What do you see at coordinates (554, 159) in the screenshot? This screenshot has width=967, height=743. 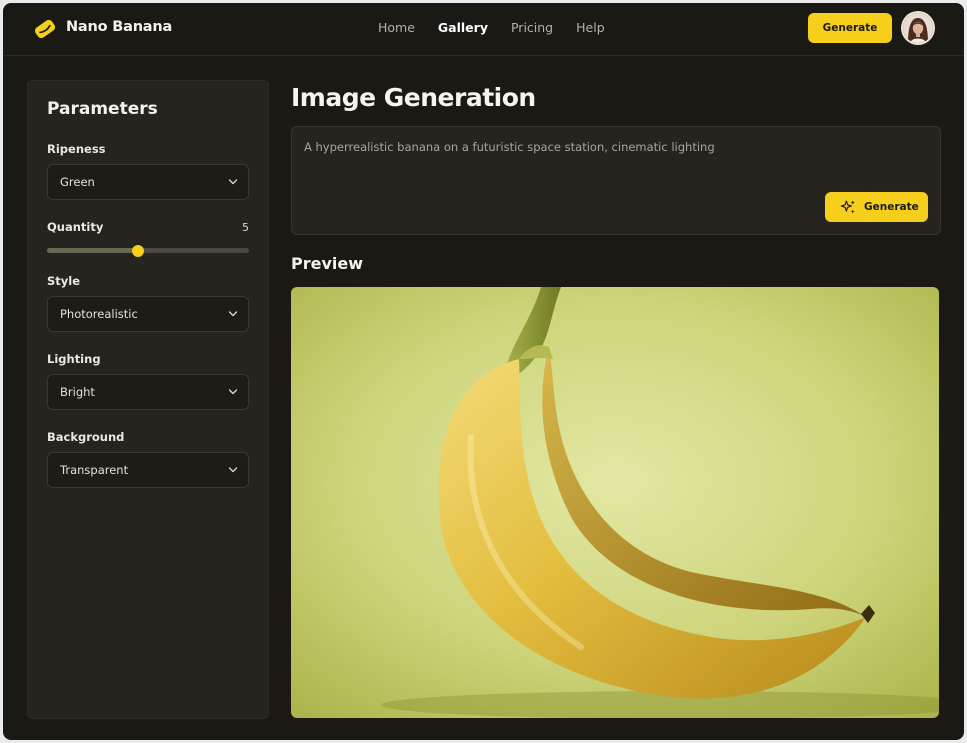 I see `prompt-input` at bounding box center [554, 159].